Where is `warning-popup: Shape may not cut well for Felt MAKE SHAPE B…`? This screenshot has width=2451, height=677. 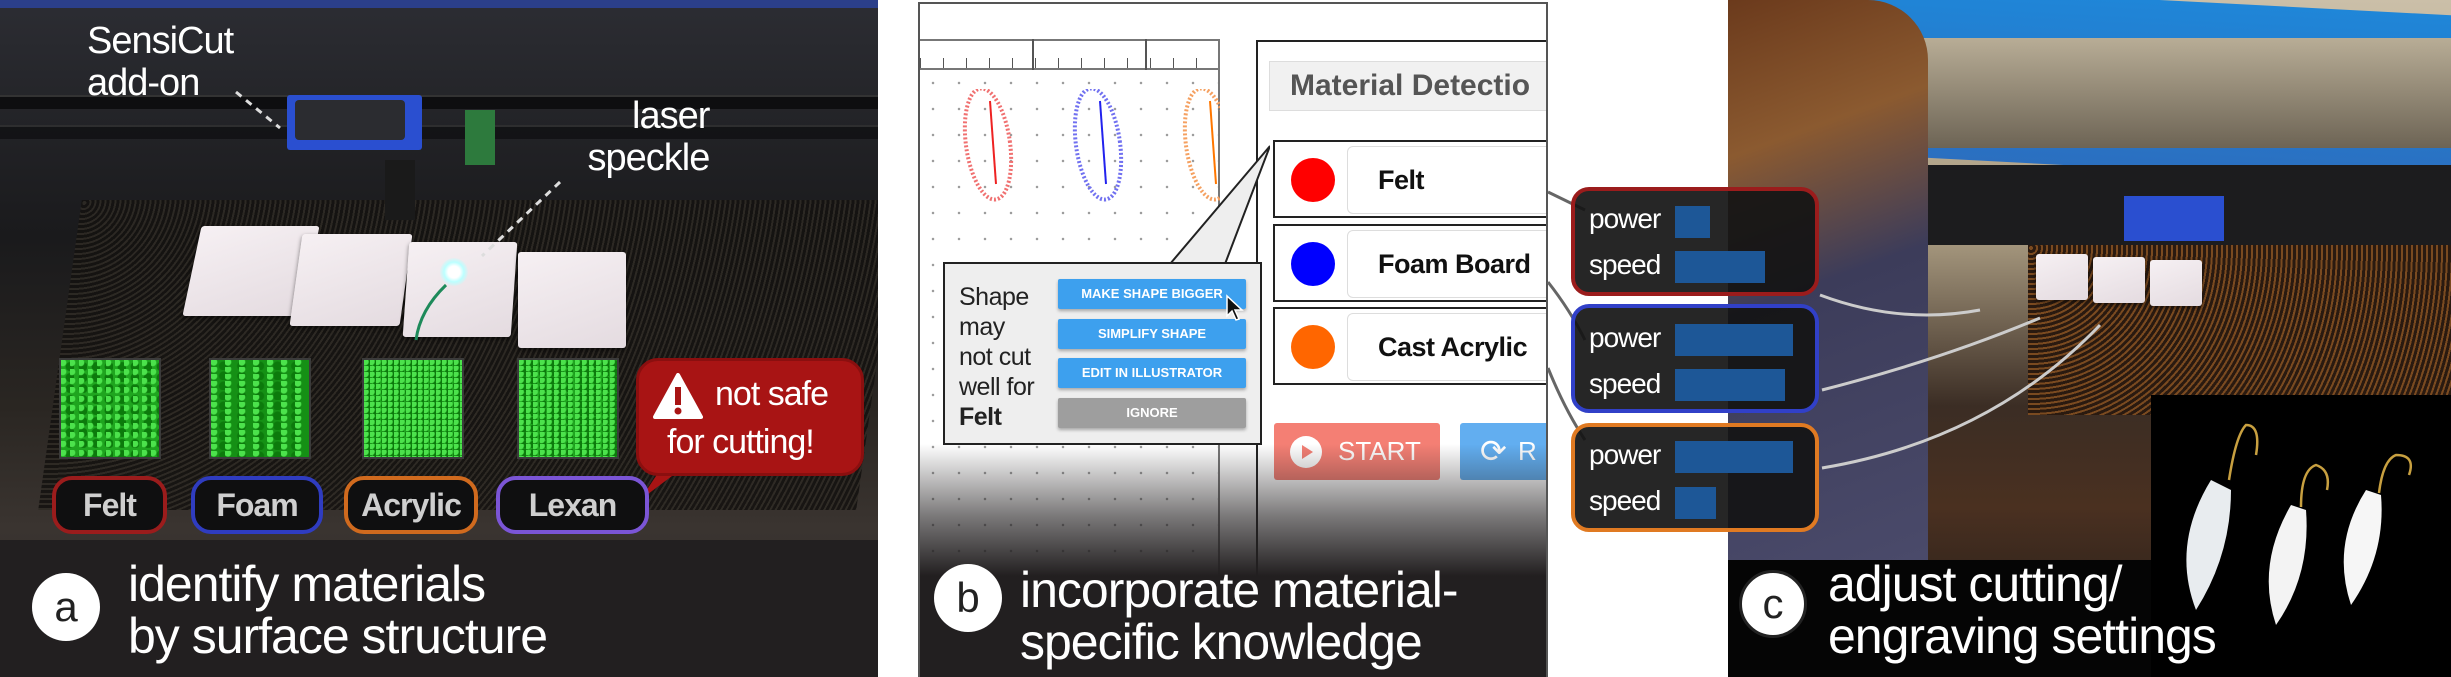 warning-popup: Shape may not cut well for Felt MAKE SHAPE B… is located at coordinates (1102, 353).